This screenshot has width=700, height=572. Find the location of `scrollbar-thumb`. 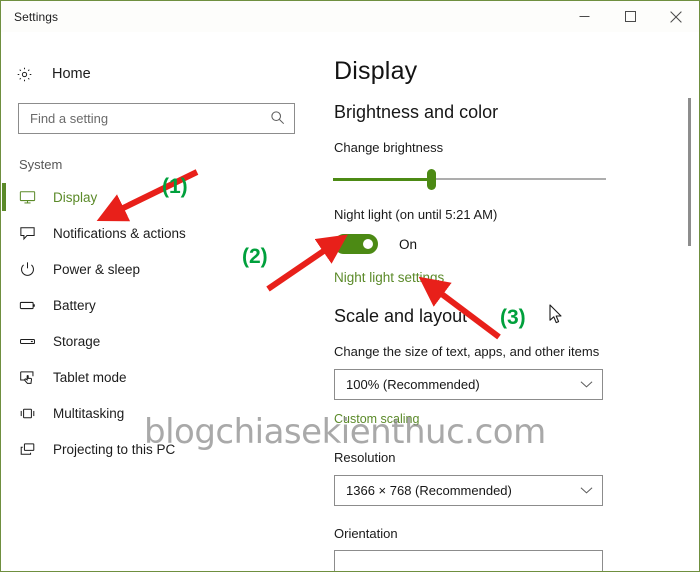

scrollbar-thumb is located at coordinates (689, 172).